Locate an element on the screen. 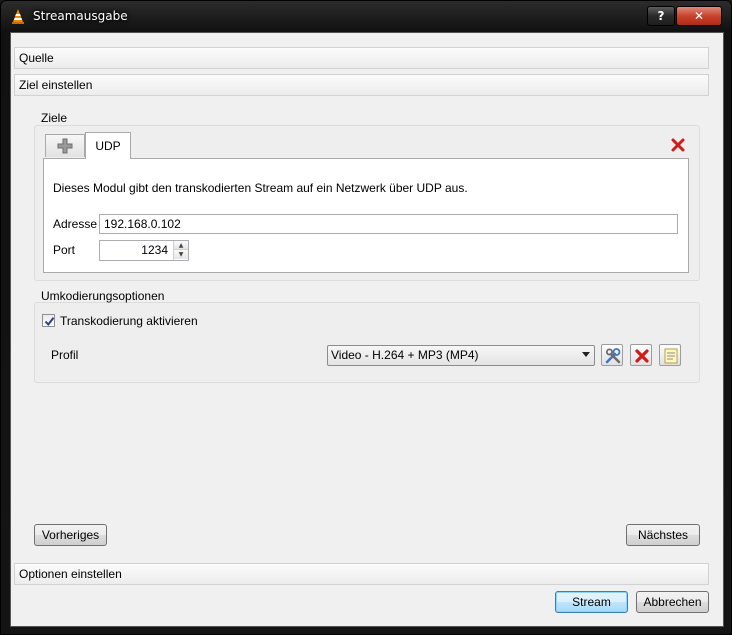 This screenshot has height=635, width=732. tools-icon is located at coordinates (613, 356).